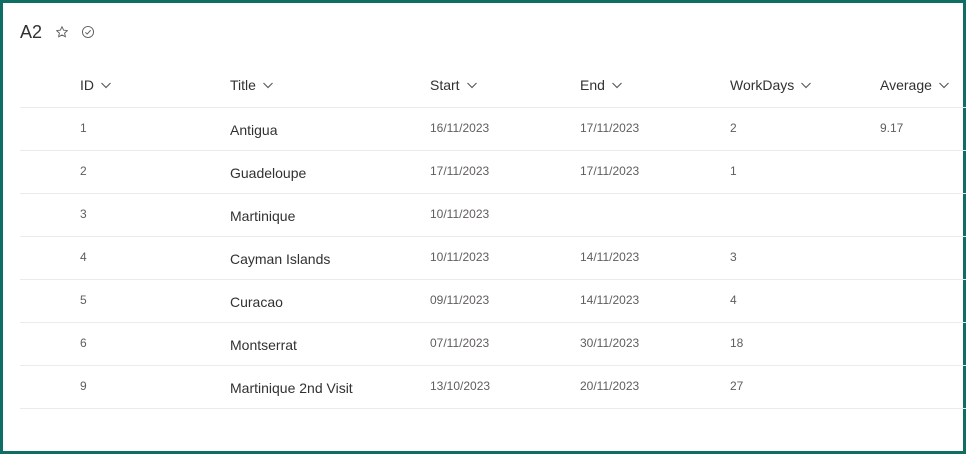  What do you see at coordinates (268, 173) in the screenshot?
I see `cell-title: Guadeloupe` at bounding box center [268, 173].